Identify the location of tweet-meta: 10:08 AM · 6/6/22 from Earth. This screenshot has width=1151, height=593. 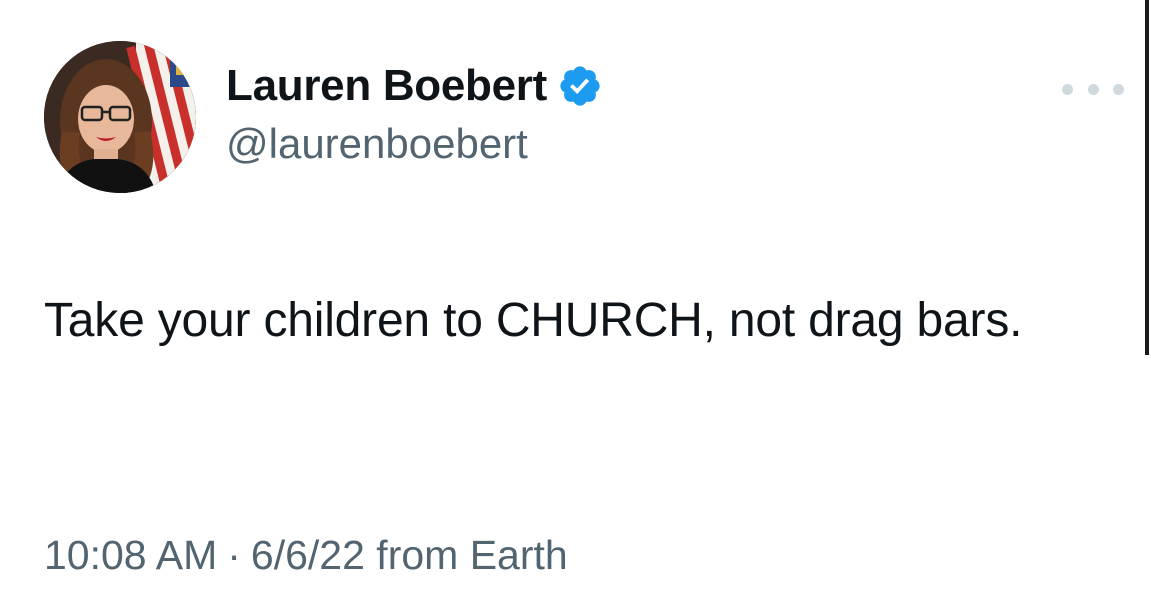
(306, 555).